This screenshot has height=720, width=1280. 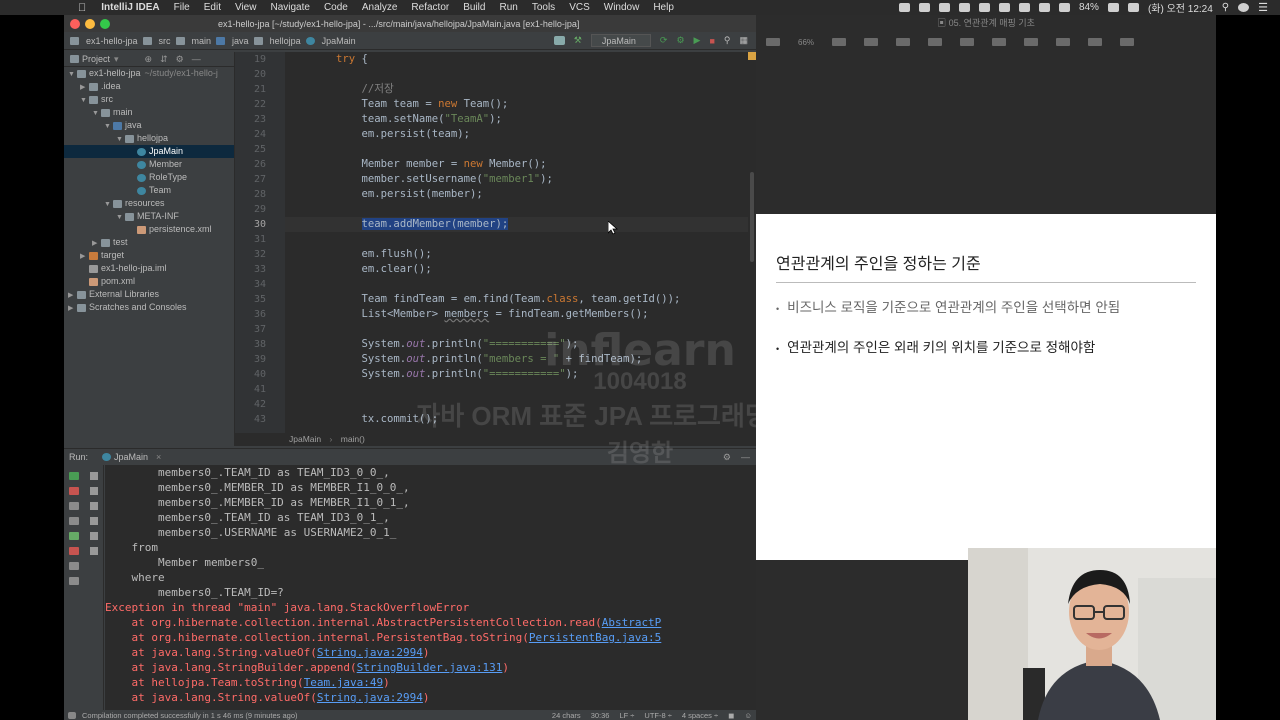 I want to click on menu-vcs: VCS, so click(x=579, y=7).